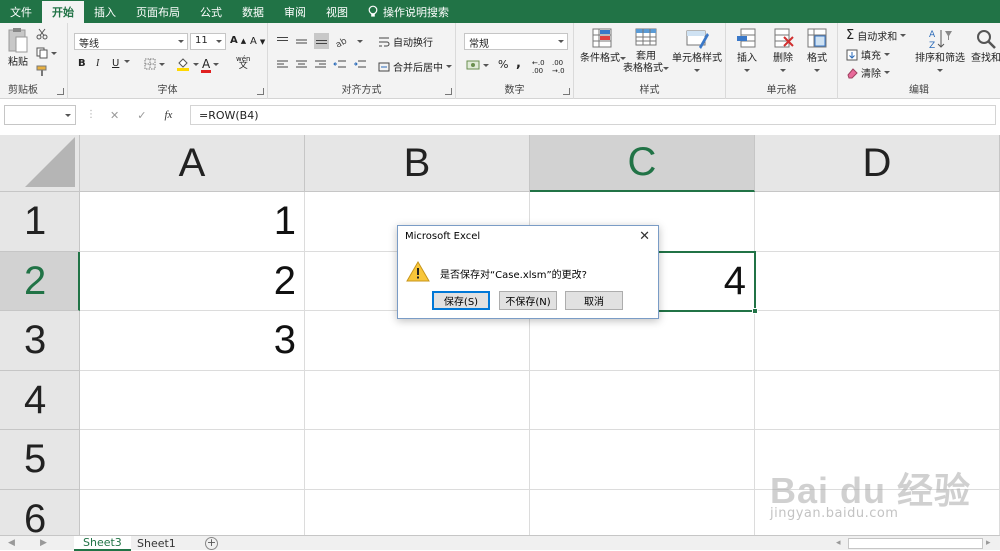 The image size is (1000, 551). I want to click on increase-decimal-button: ←.0.00, so click(538, 67).